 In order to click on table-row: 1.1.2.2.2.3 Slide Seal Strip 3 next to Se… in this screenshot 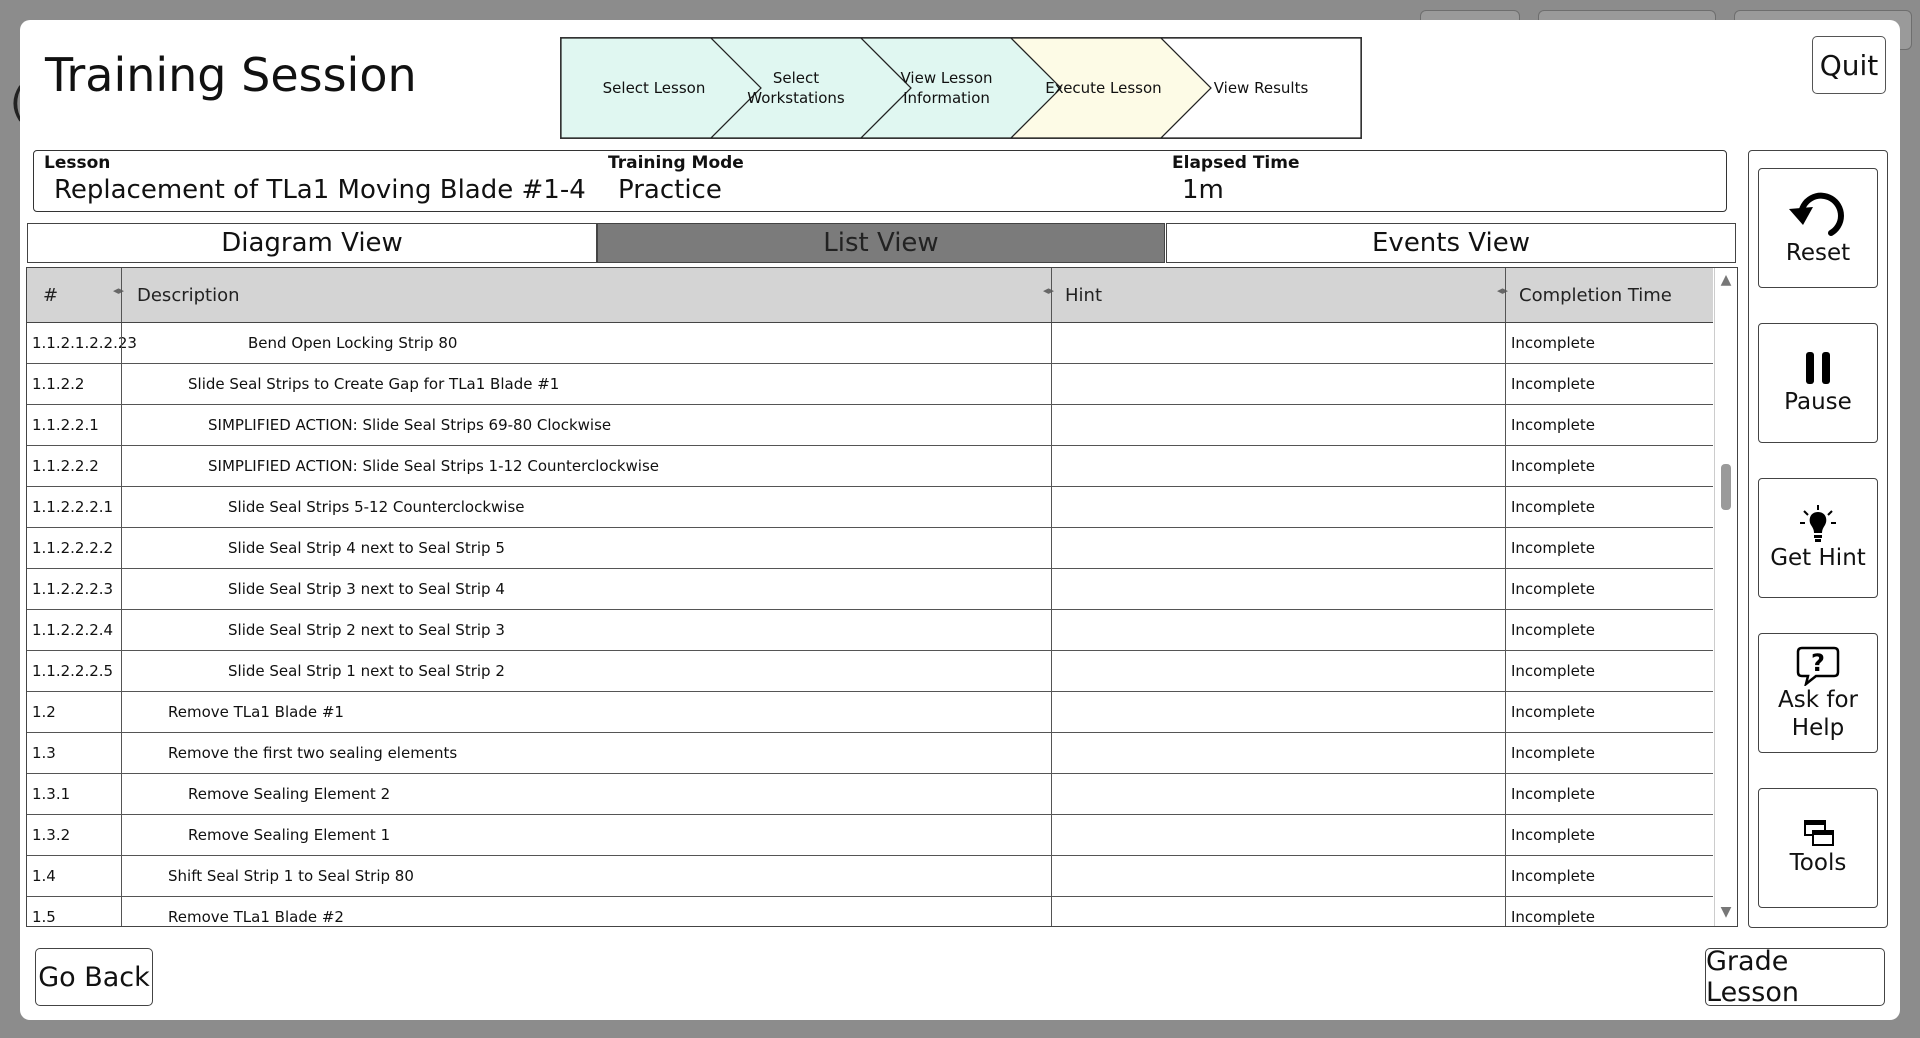, I will do `click(870, 589)`.